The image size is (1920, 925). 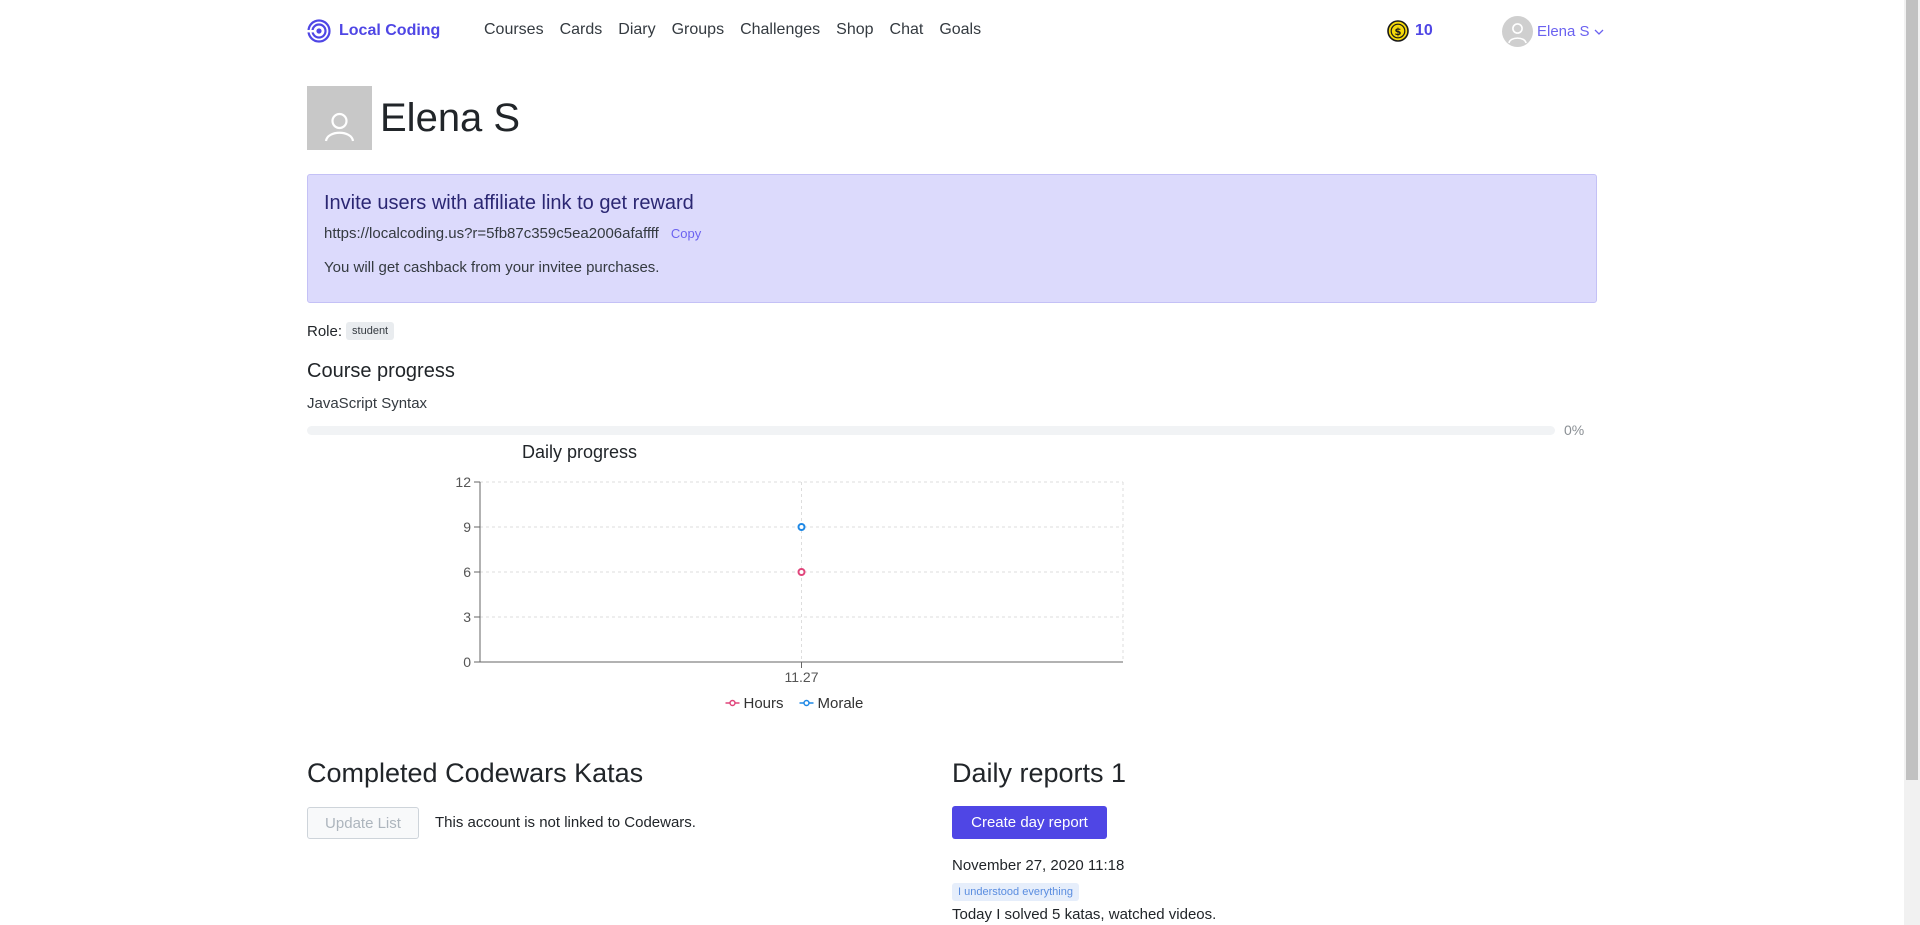 What do you see at coordinates (514, 30) in the screenshot?
I see `nav-link-courses: Courses` at bounding box center [514, 30].